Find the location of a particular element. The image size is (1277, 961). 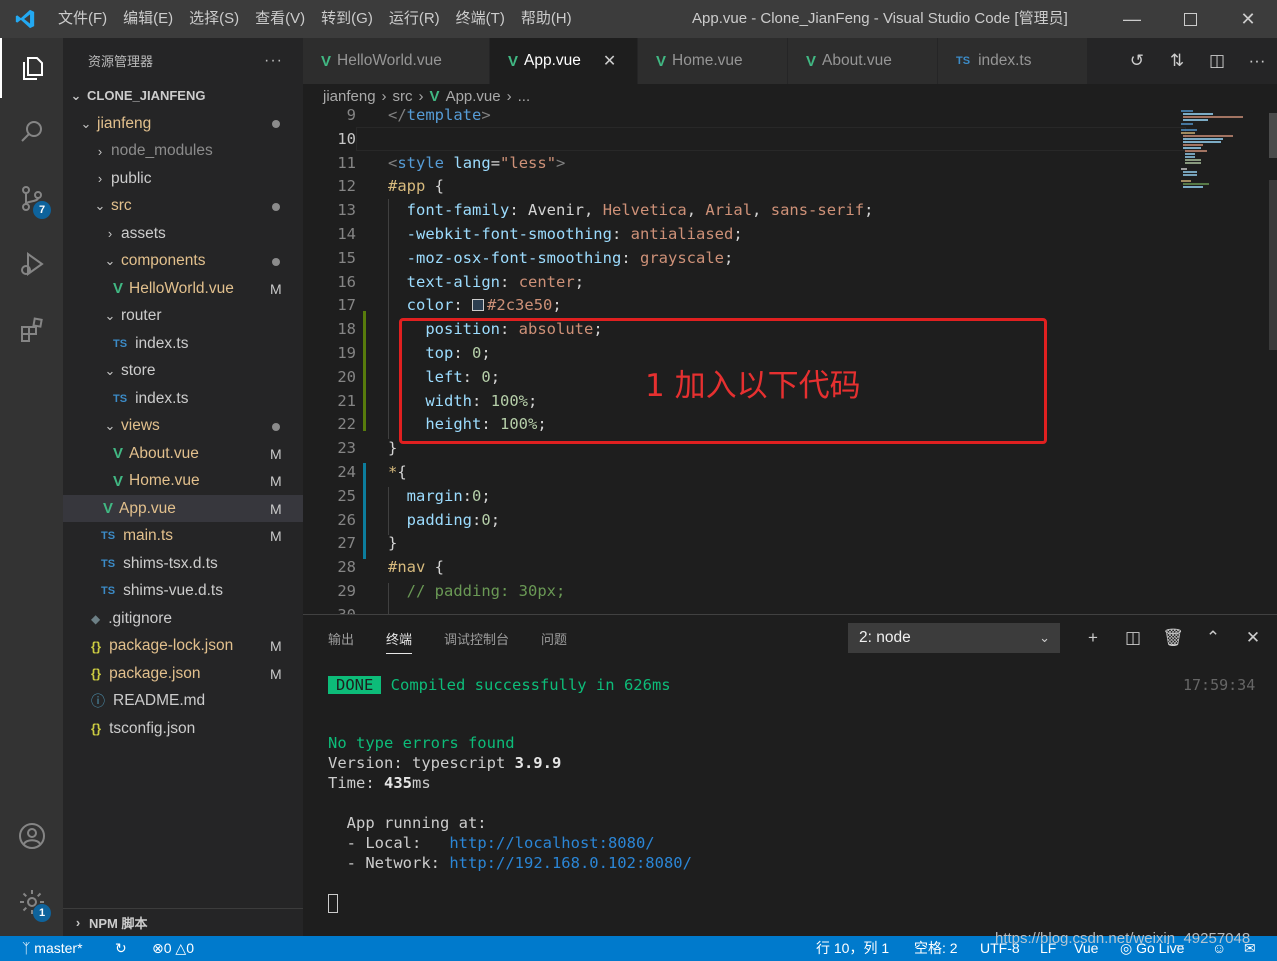

breadcrumb-item: src is located at coordinates (403, 96).